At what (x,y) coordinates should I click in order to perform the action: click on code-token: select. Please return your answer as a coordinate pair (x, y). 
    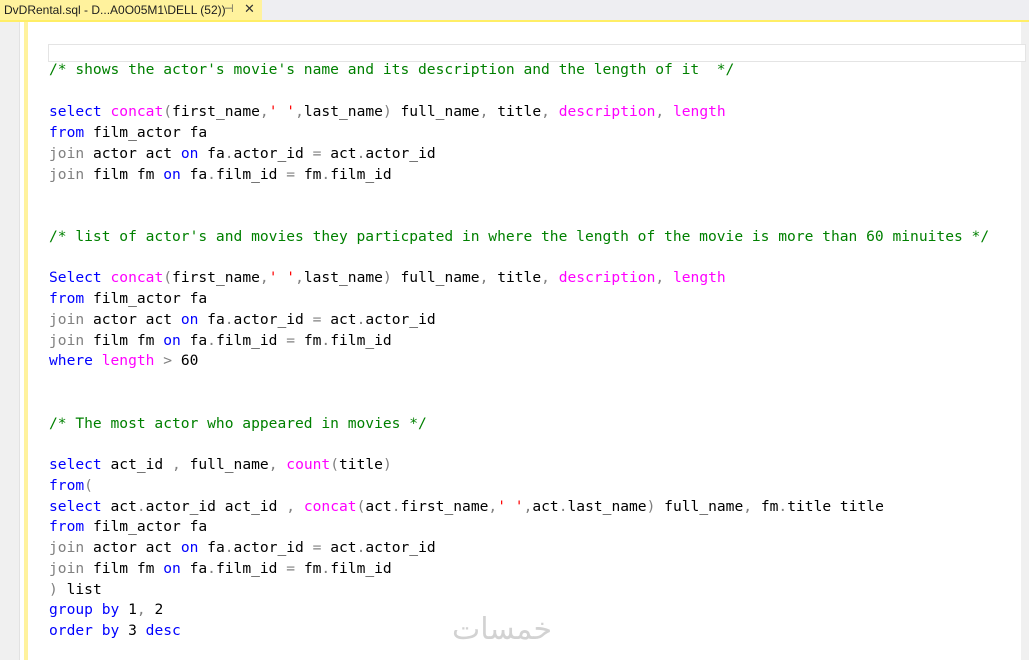
    Looking at the image, I should click on (75, 464).